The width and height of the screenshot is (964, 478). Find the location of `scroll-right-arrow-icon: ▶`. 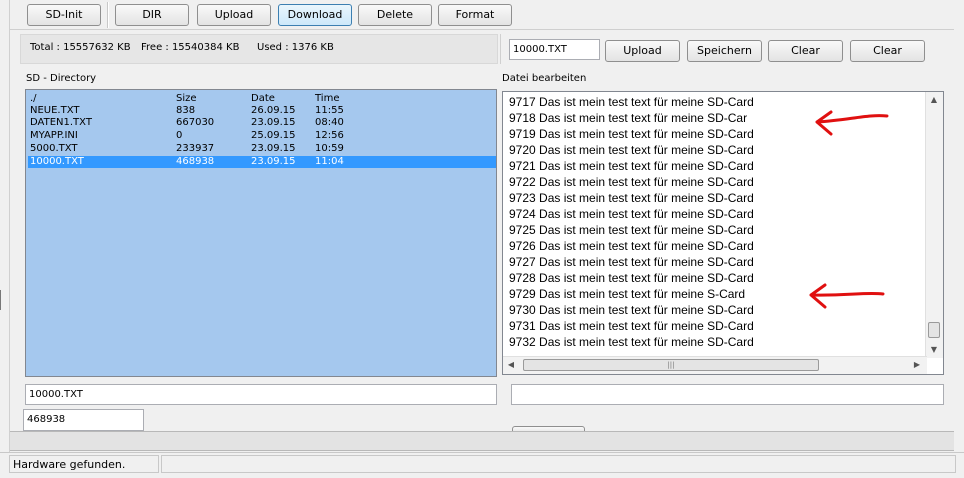

scroll-right-arrow-icon: ▶ is located at coordinates (917, 365).